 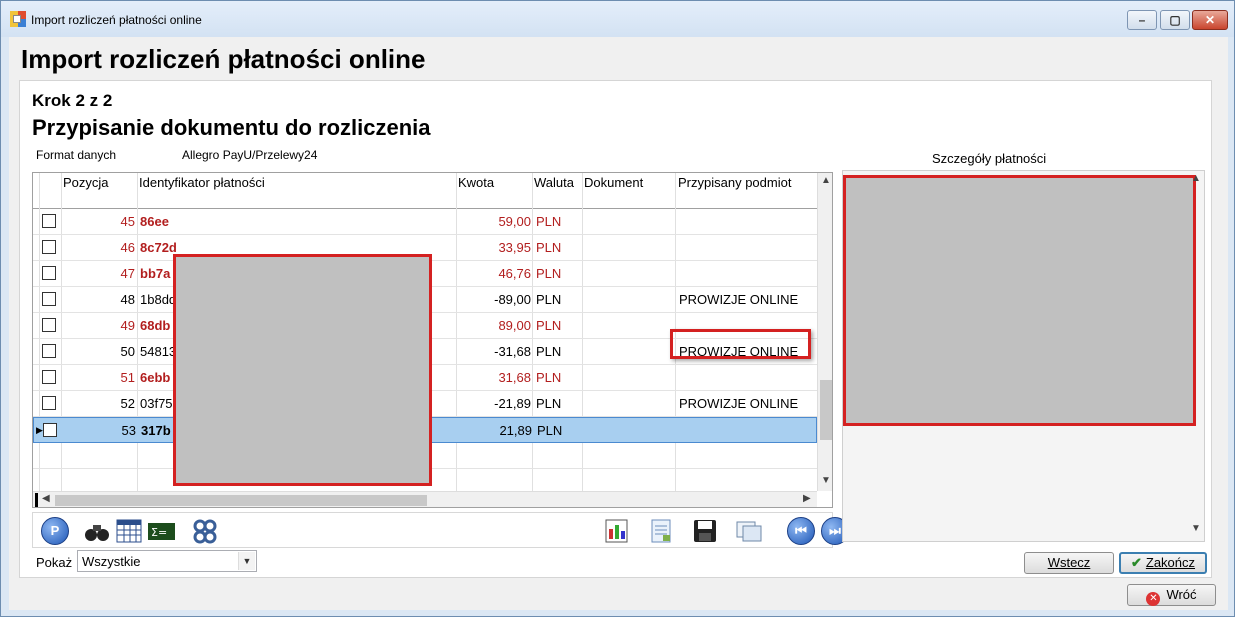 What do you see at coordinates (801, 531) in the screenshot?
I see `first-record-icon: ⏮` at bounding box center [801, 531].